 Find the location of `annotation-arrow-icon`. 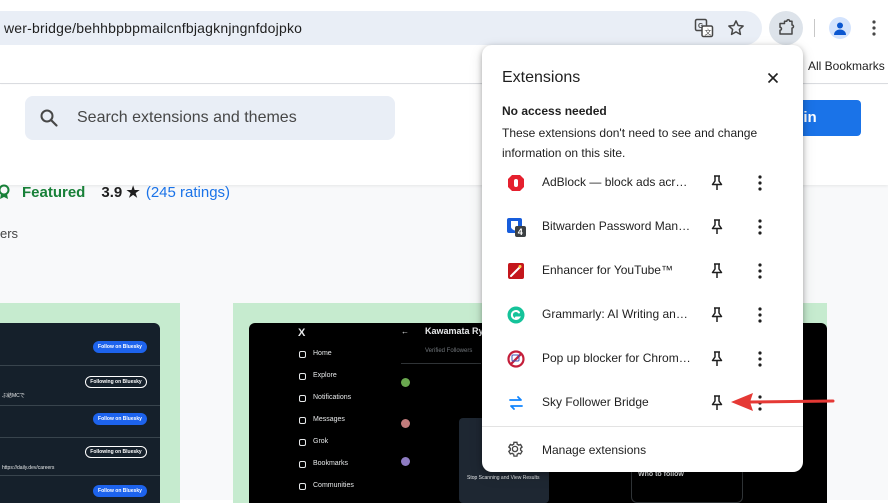

annotation-arrow-icon is located at coordinates (783, 402).